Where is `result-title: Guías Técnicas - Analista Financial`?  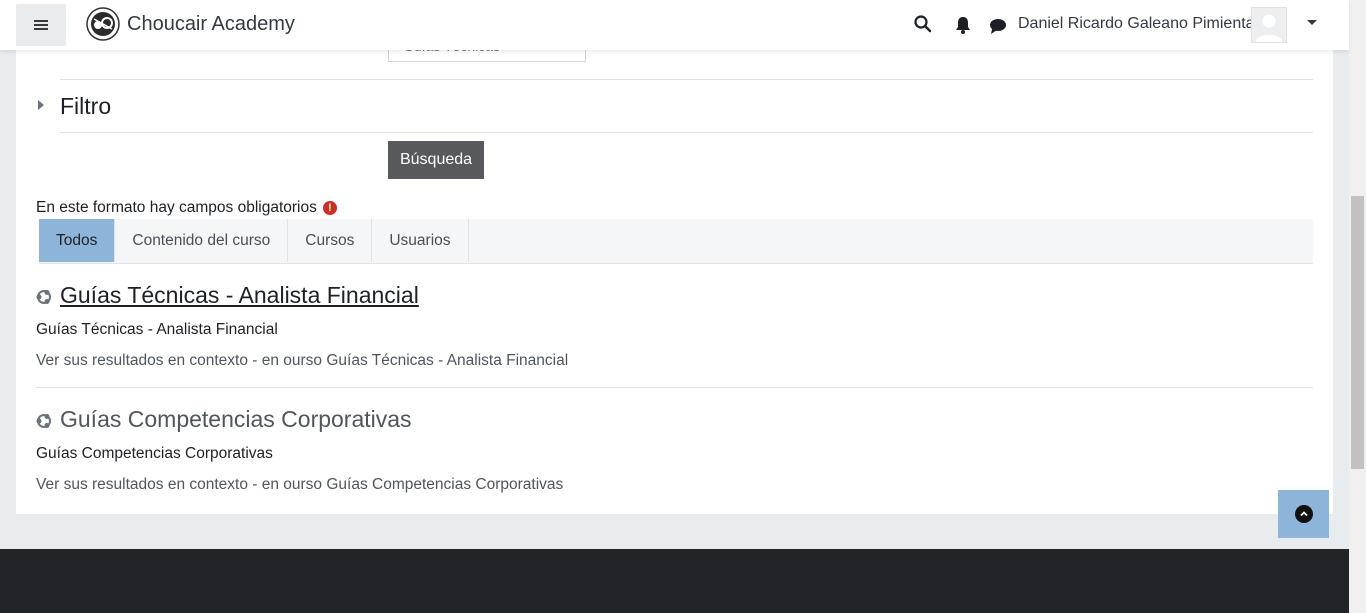 result-title: Guías Técnicas - Analista Financial is located at coordinates (302, 295).